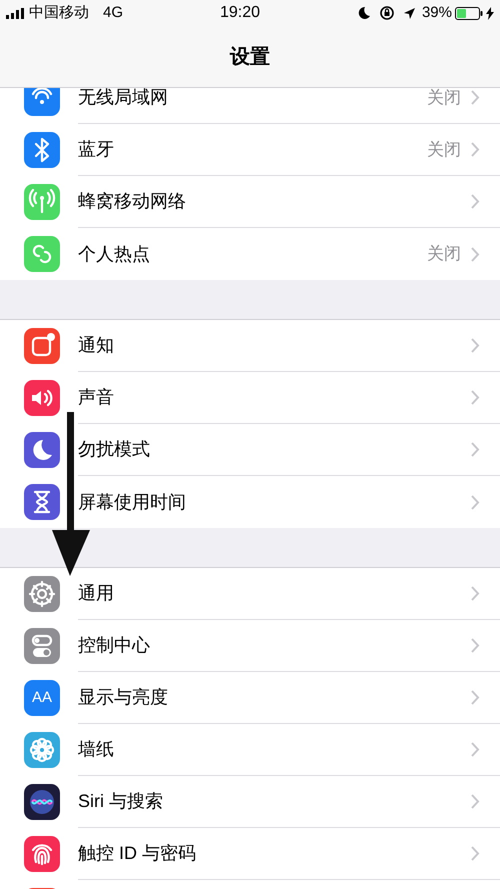 The width and height of the screenshot is (500, 889). What do you see at coordinates (240, 13) in the screenshot?
I see `clock: 19:20` at bounding box center [240, 13].